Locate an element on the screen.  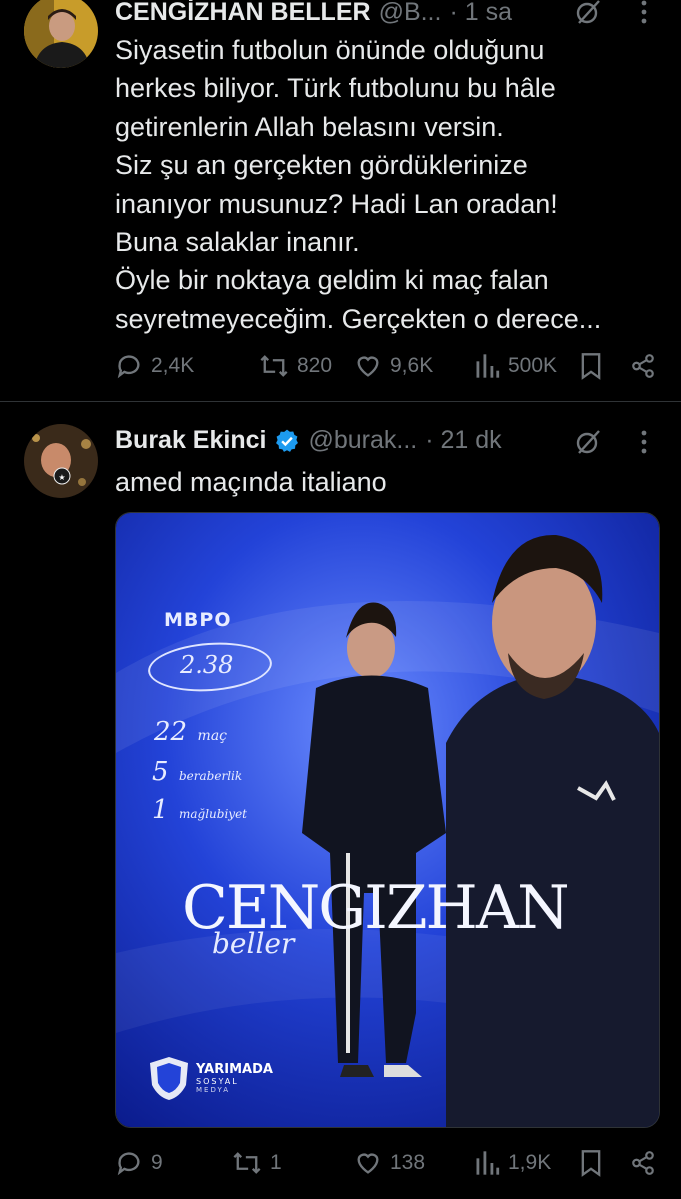
tweet-line: getirenlerin Allah belasını versin. is located at coordinates (309, 126).